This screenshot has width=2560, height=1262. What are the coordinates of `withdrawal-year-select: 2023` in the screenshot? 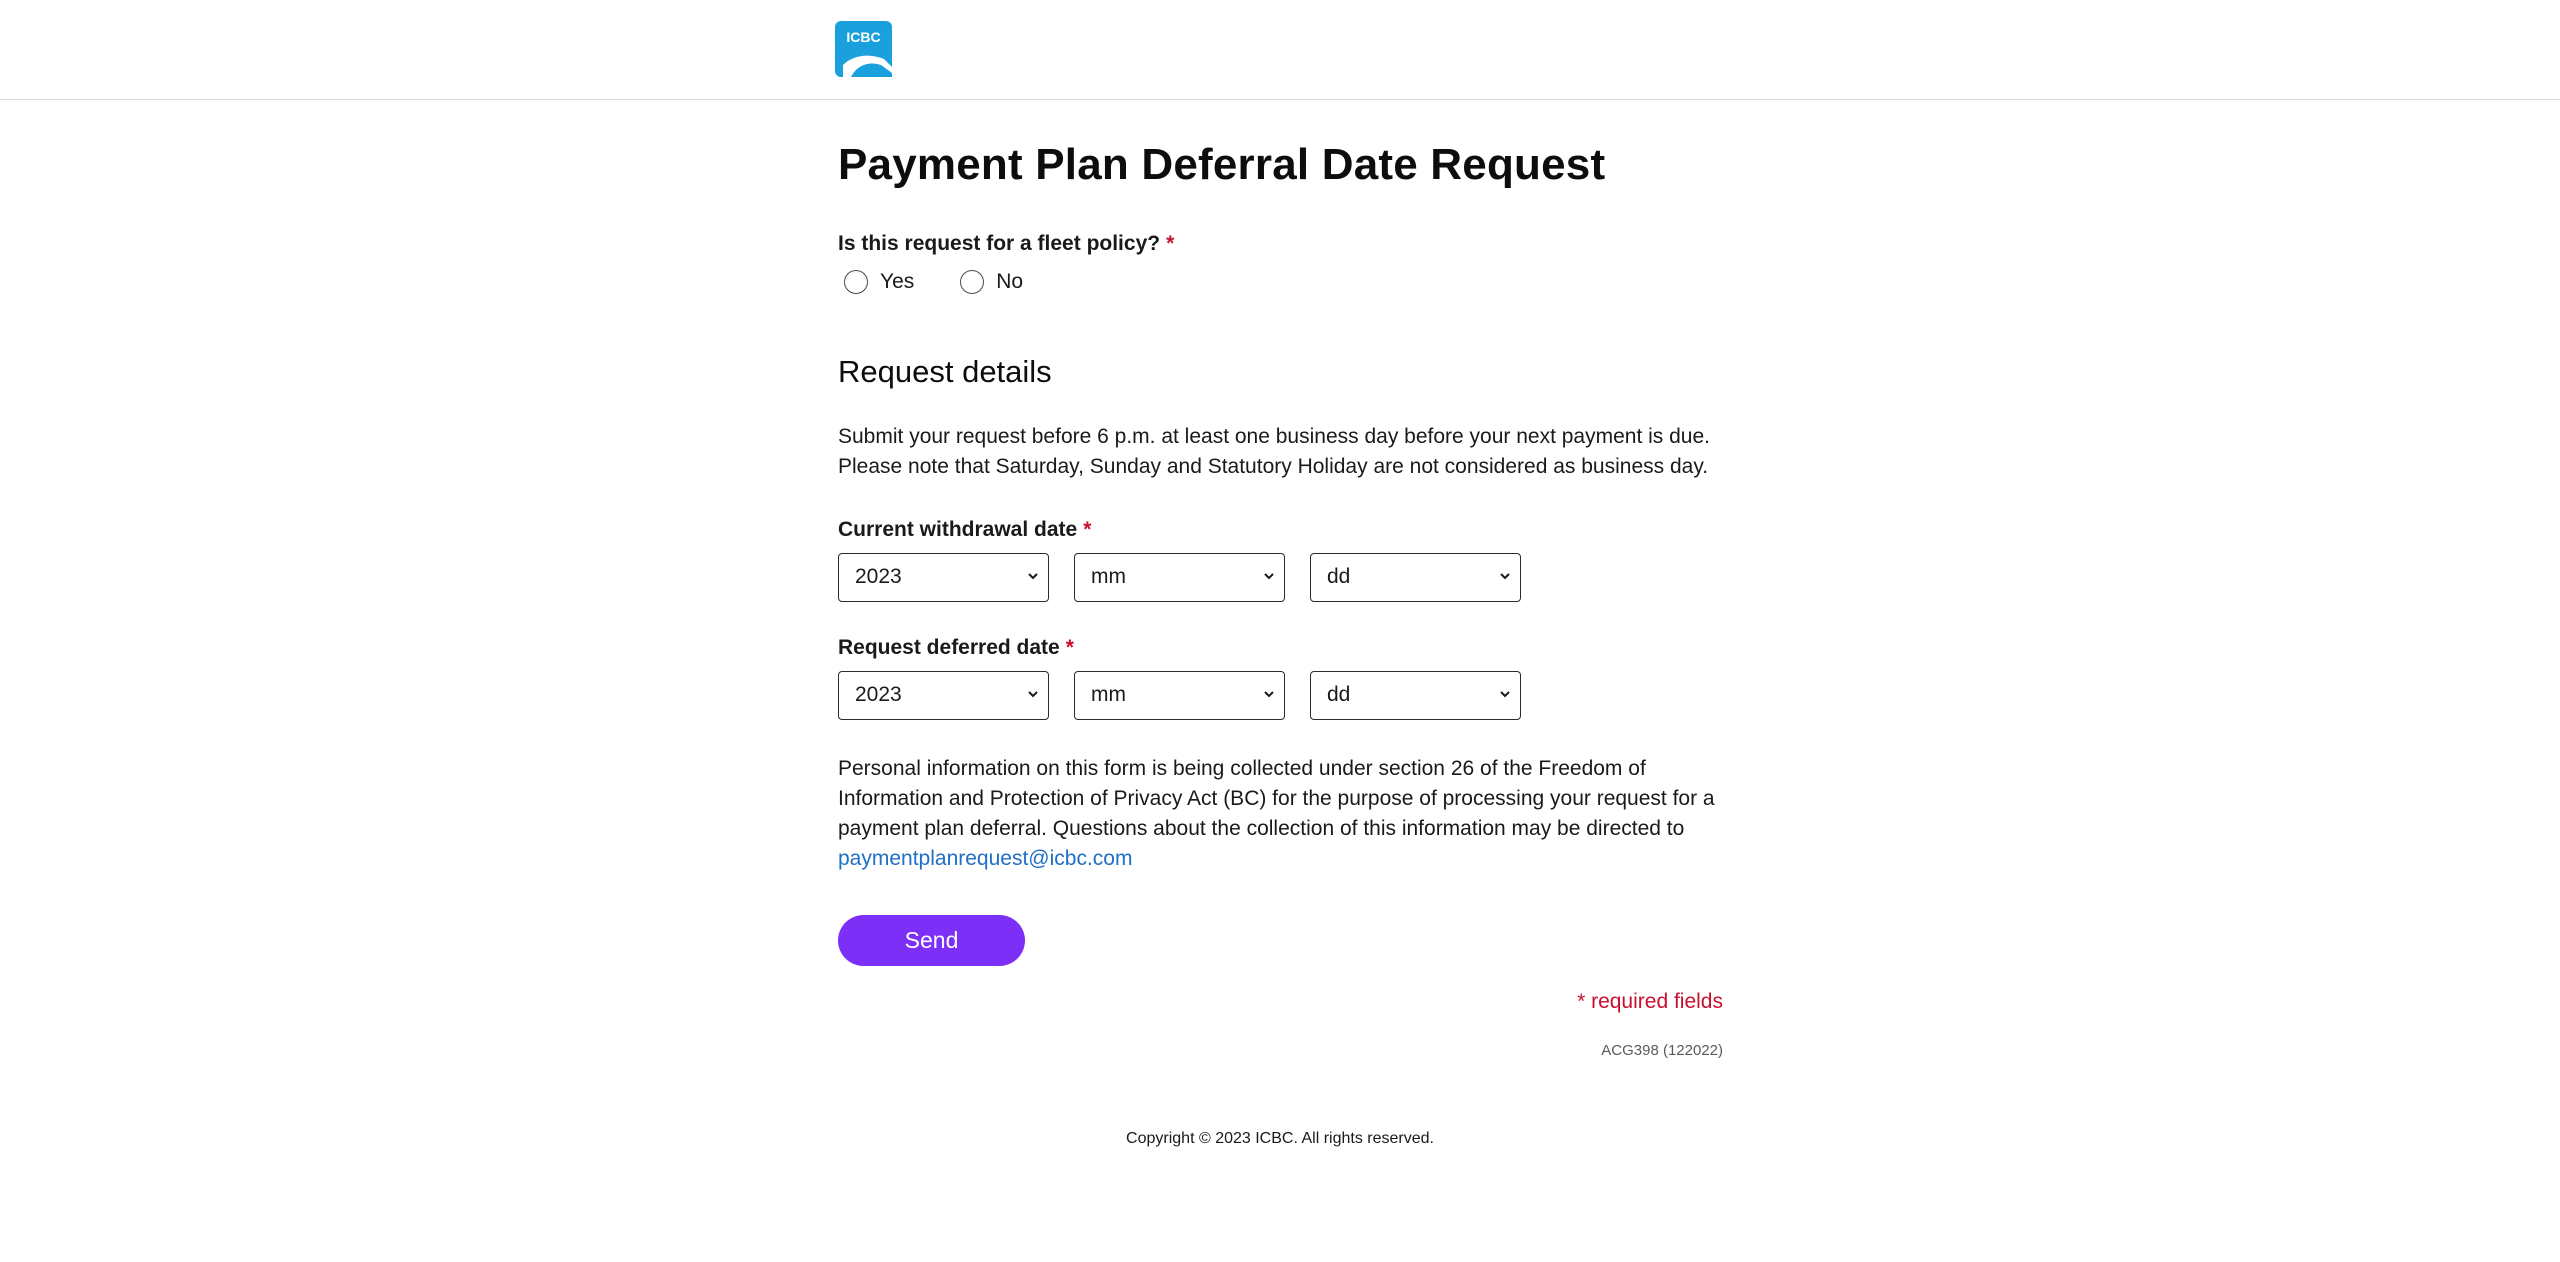 It's located at (943, 577).